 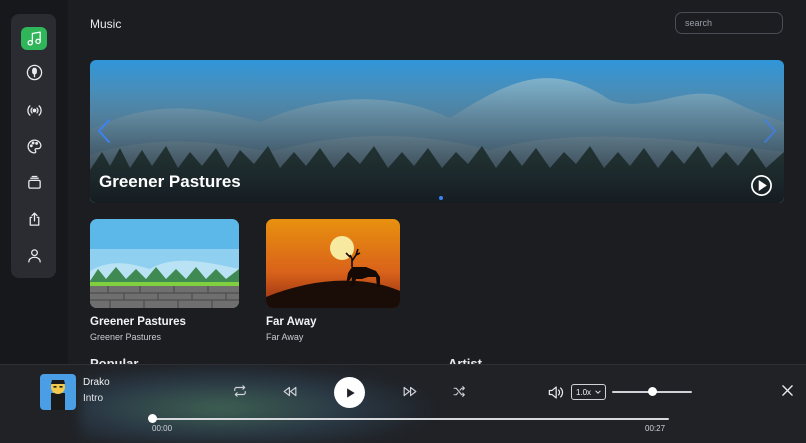 I want to click on rewind-icon, so click(x=290, y=391).